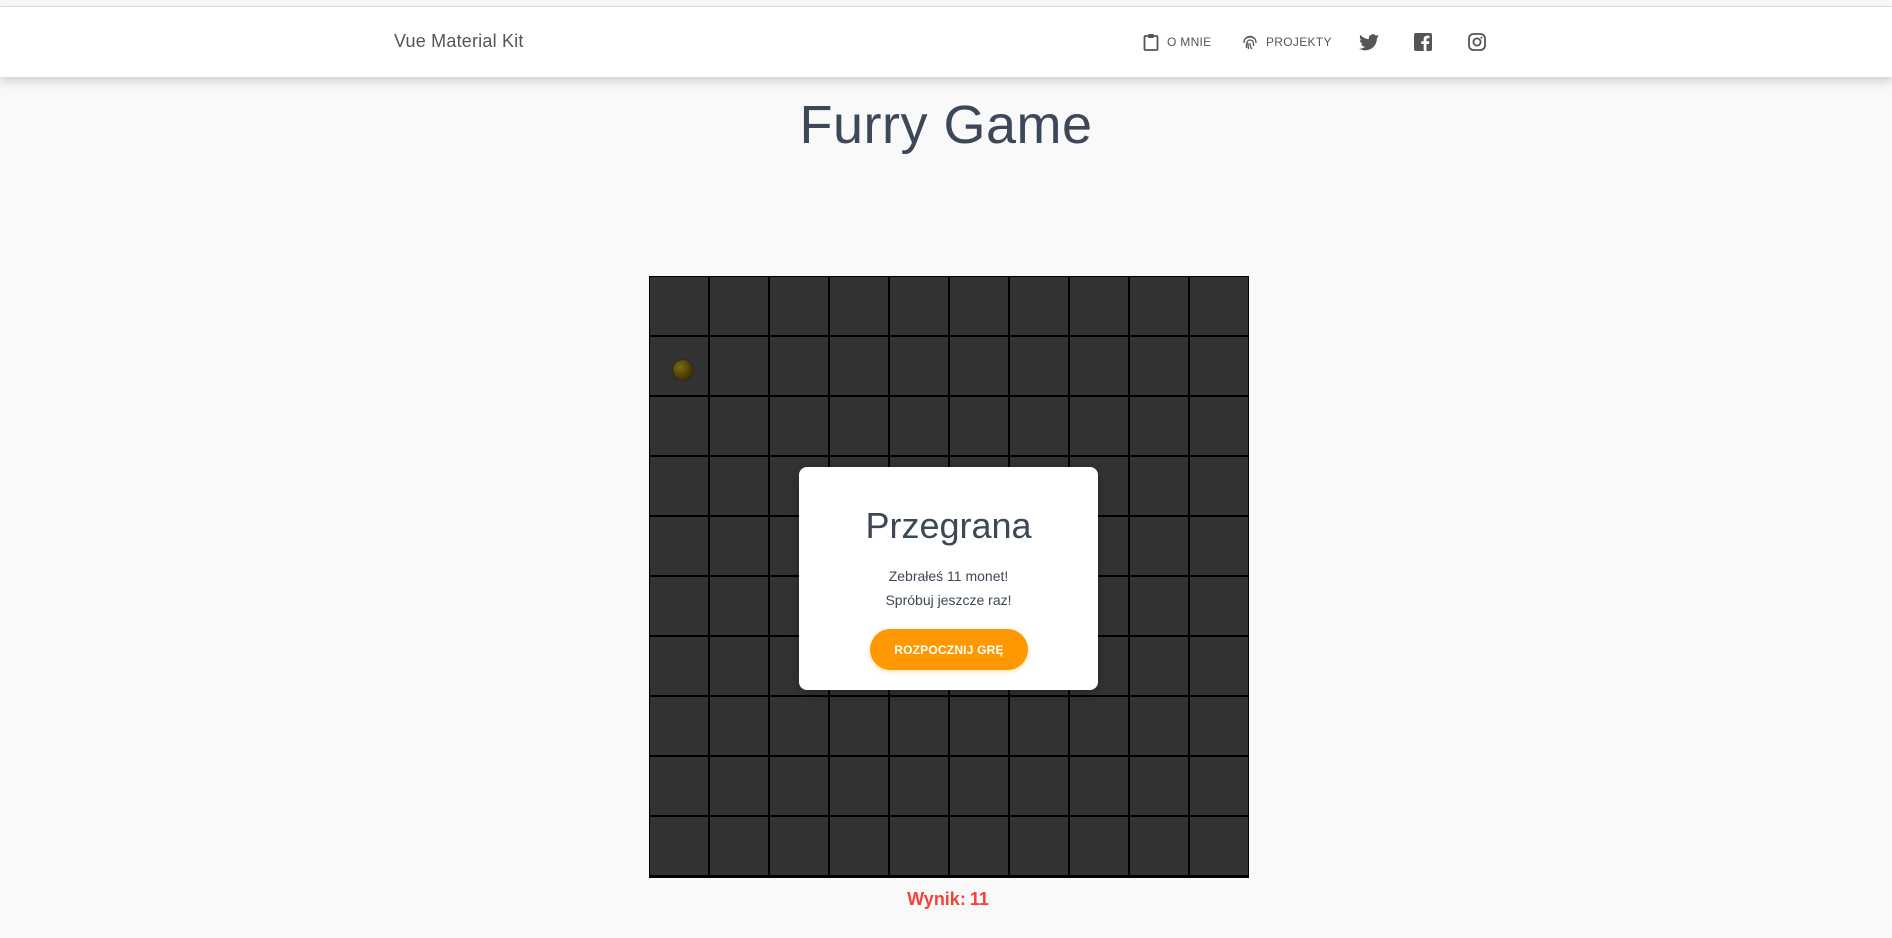 Image resolution: width=1892 pixels, height=938 pixels. Describe the element at coordinates (948, 600) in the screenshot. I see `try-again-text: Spróbuj jeszcze raz!` at that location.